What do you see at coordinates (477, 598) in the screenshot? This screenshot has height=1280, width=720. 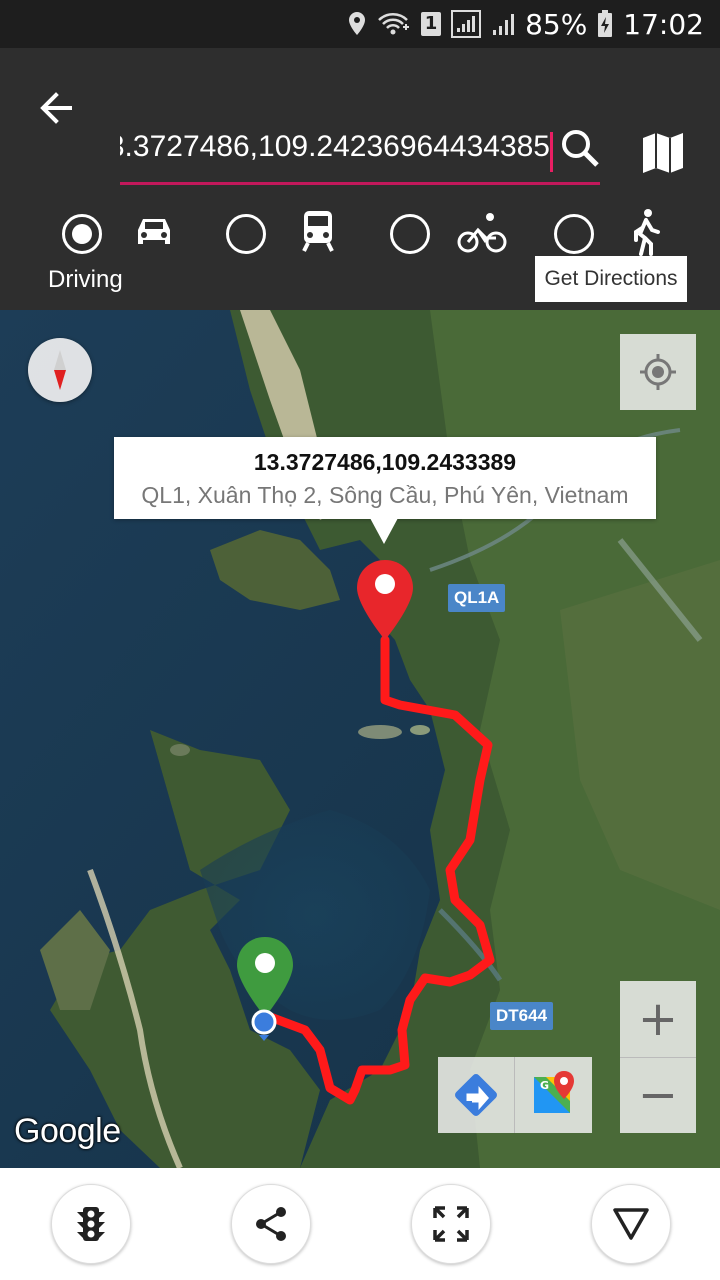 I see `road-label-ql1a: QL1A` at bounding box center [477, 598].